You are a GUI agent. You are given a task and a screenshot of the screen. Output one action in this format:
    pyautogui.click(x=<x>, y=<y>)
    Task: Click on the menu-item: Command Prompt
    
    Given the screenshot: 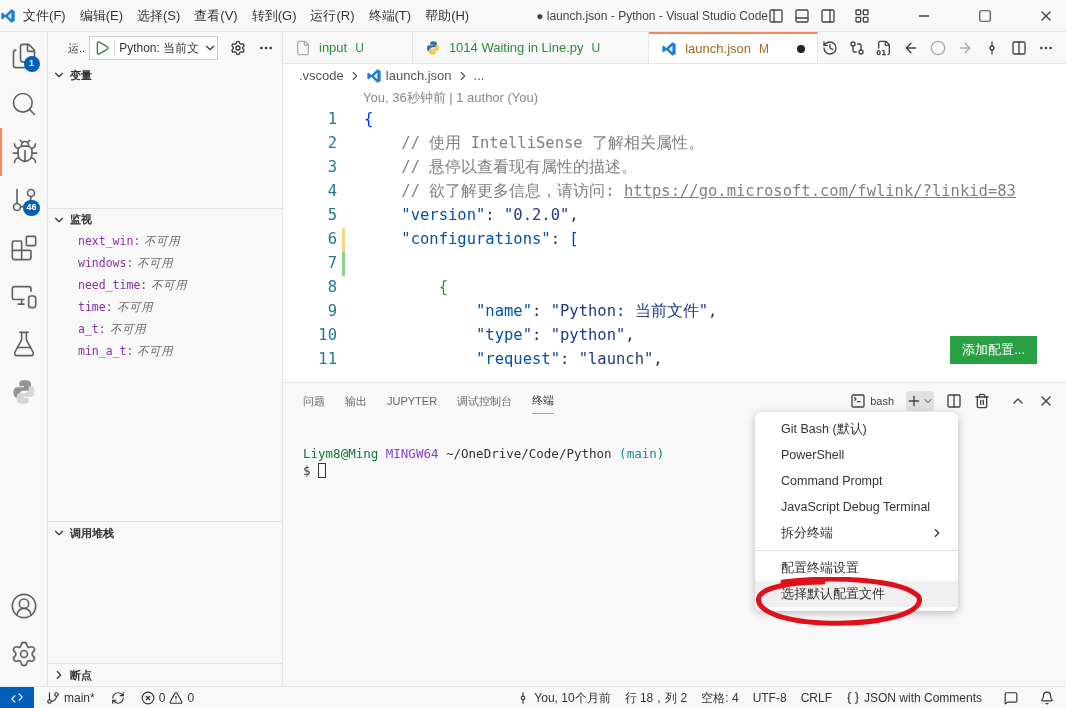 What is the action you would take?
    pyautogui.click(x=856, y=481)
    